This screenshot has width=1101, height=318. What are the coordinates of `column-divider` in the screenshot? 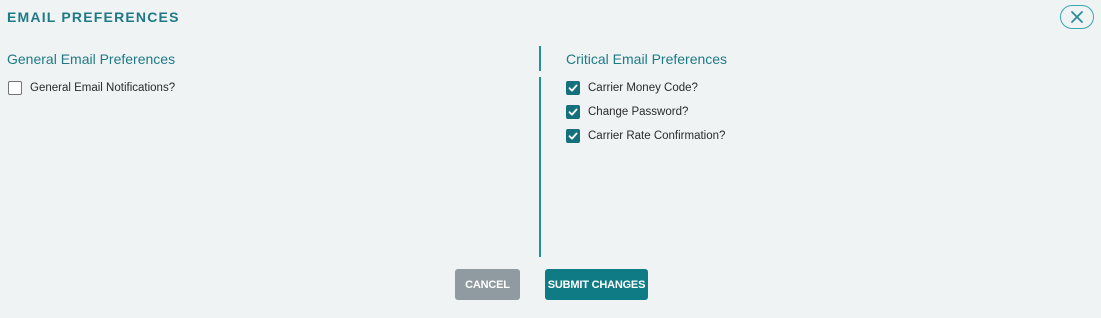 It's located at (540, 167).